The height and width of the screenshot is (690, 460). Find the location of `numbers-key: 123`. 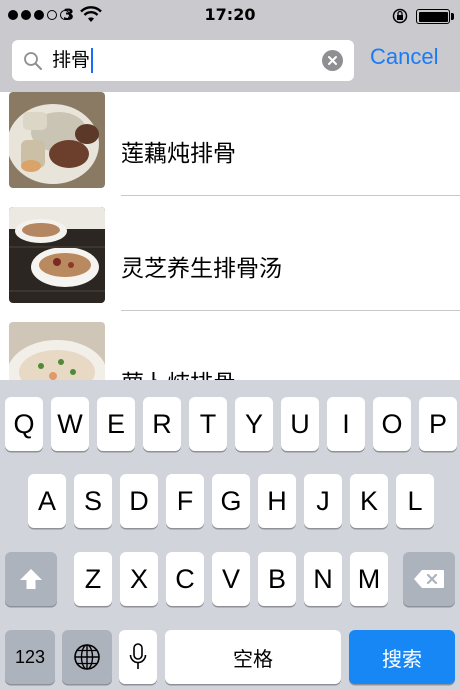

numbers-key: 123 is located at coordinates (30, 657).